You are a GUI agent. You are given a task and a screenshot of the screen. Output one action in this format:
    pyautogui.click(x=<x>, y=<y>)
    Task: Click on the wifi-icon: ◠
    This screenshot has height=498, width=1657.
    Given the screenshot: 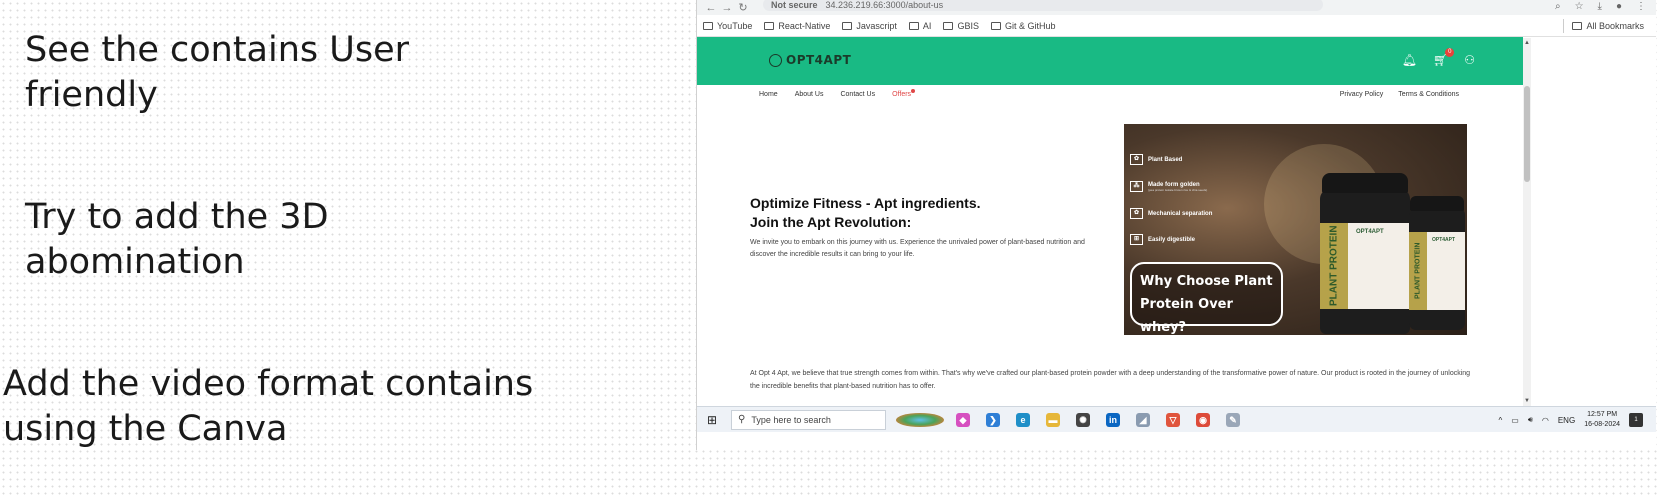 What is the action you would take?
    pyautogui.click(x=1545, y=420)
    